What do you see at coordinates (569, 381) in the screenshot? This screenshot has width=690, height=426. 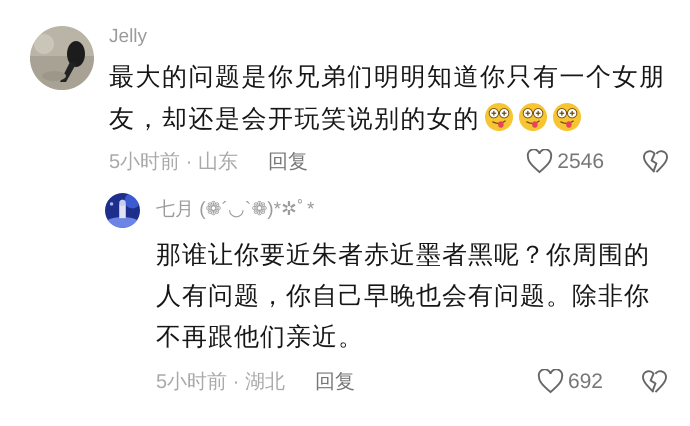 I see `like-button: 692` at bounding box center [569, 381].